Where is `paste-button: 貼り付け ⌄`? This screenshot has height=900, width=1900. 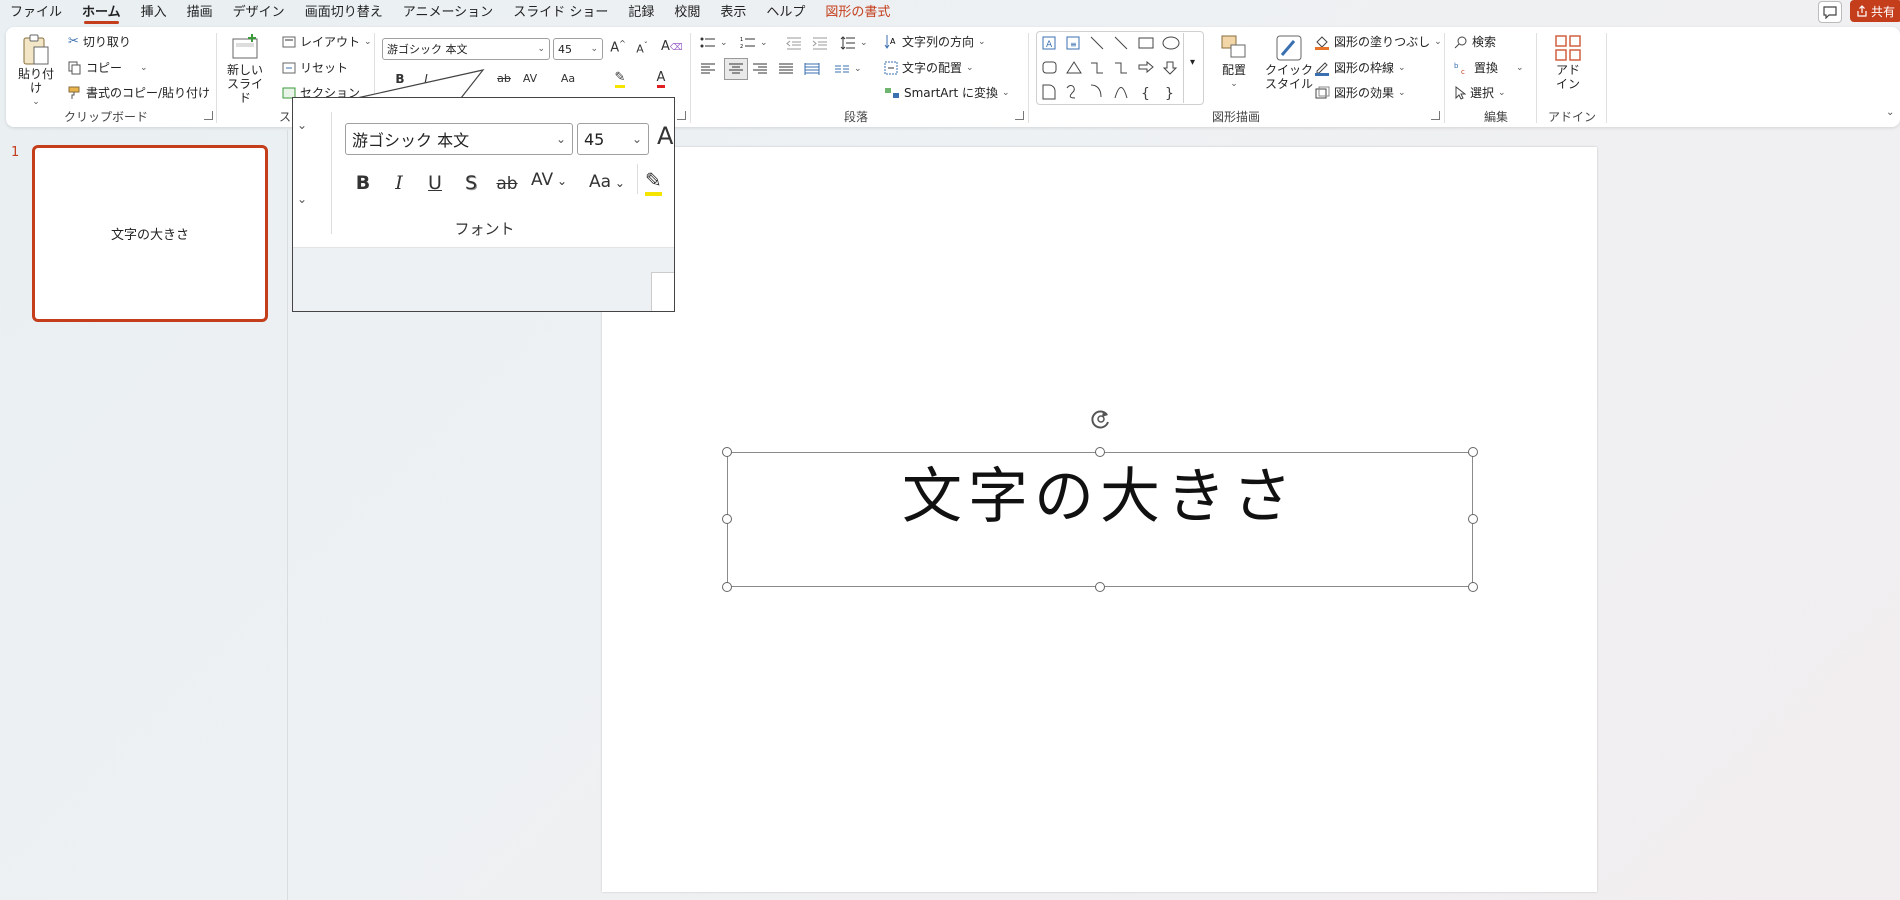 paste-button: 貼り付け ⌄ is located at coordinates (36, 71).